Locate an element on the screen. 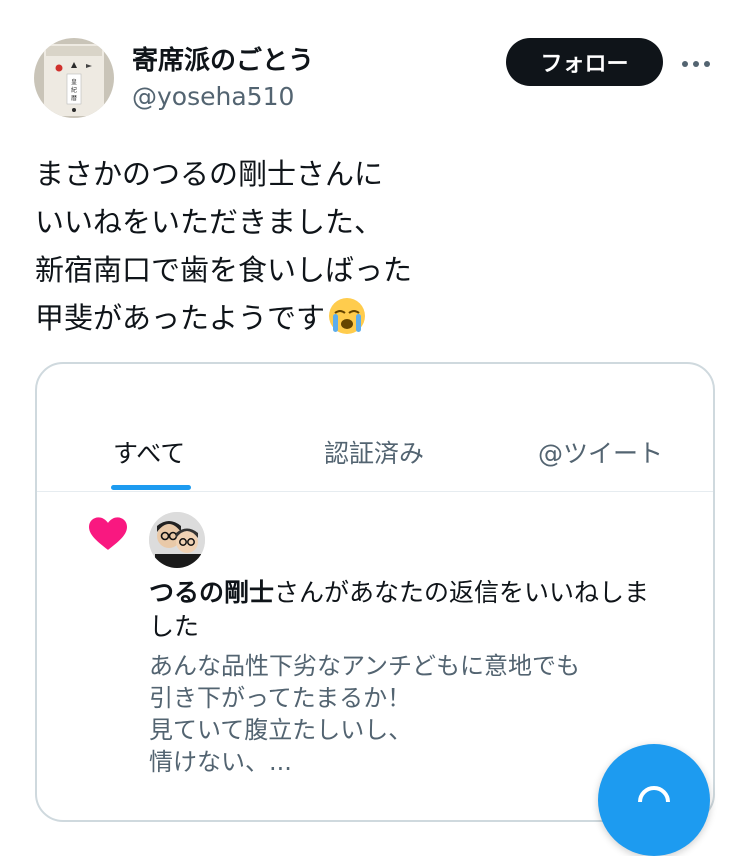 The image size is (750, 856). svg-text: 皇 is located at coordinates (74, 82).